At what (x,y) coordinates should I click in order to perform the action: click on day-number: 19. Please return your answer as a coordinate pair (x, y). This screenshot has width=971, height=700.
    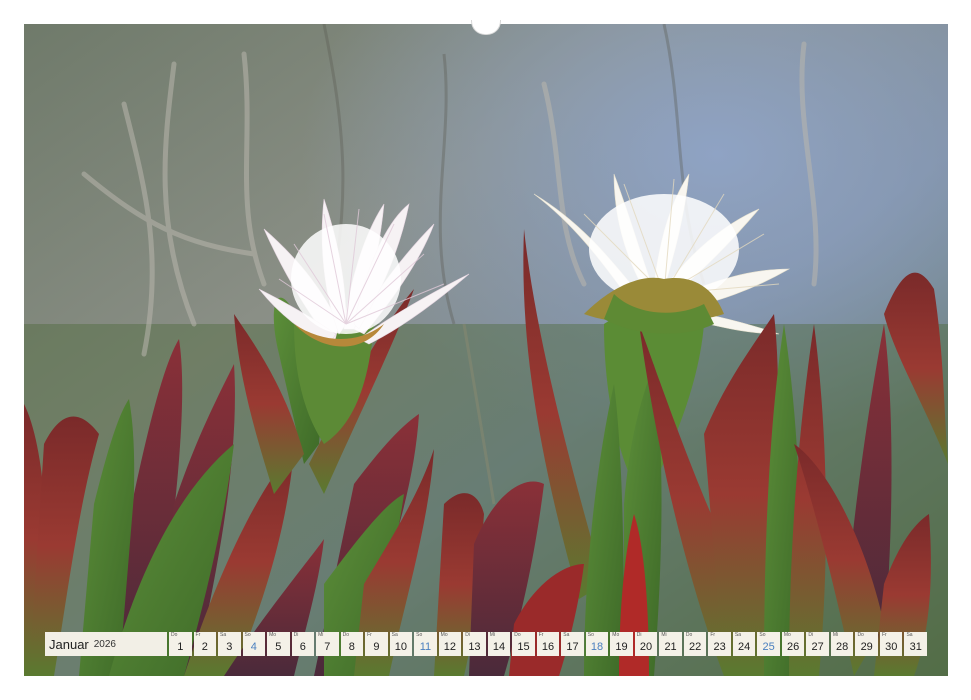
    Looking at the image, I should click on (621, 647).